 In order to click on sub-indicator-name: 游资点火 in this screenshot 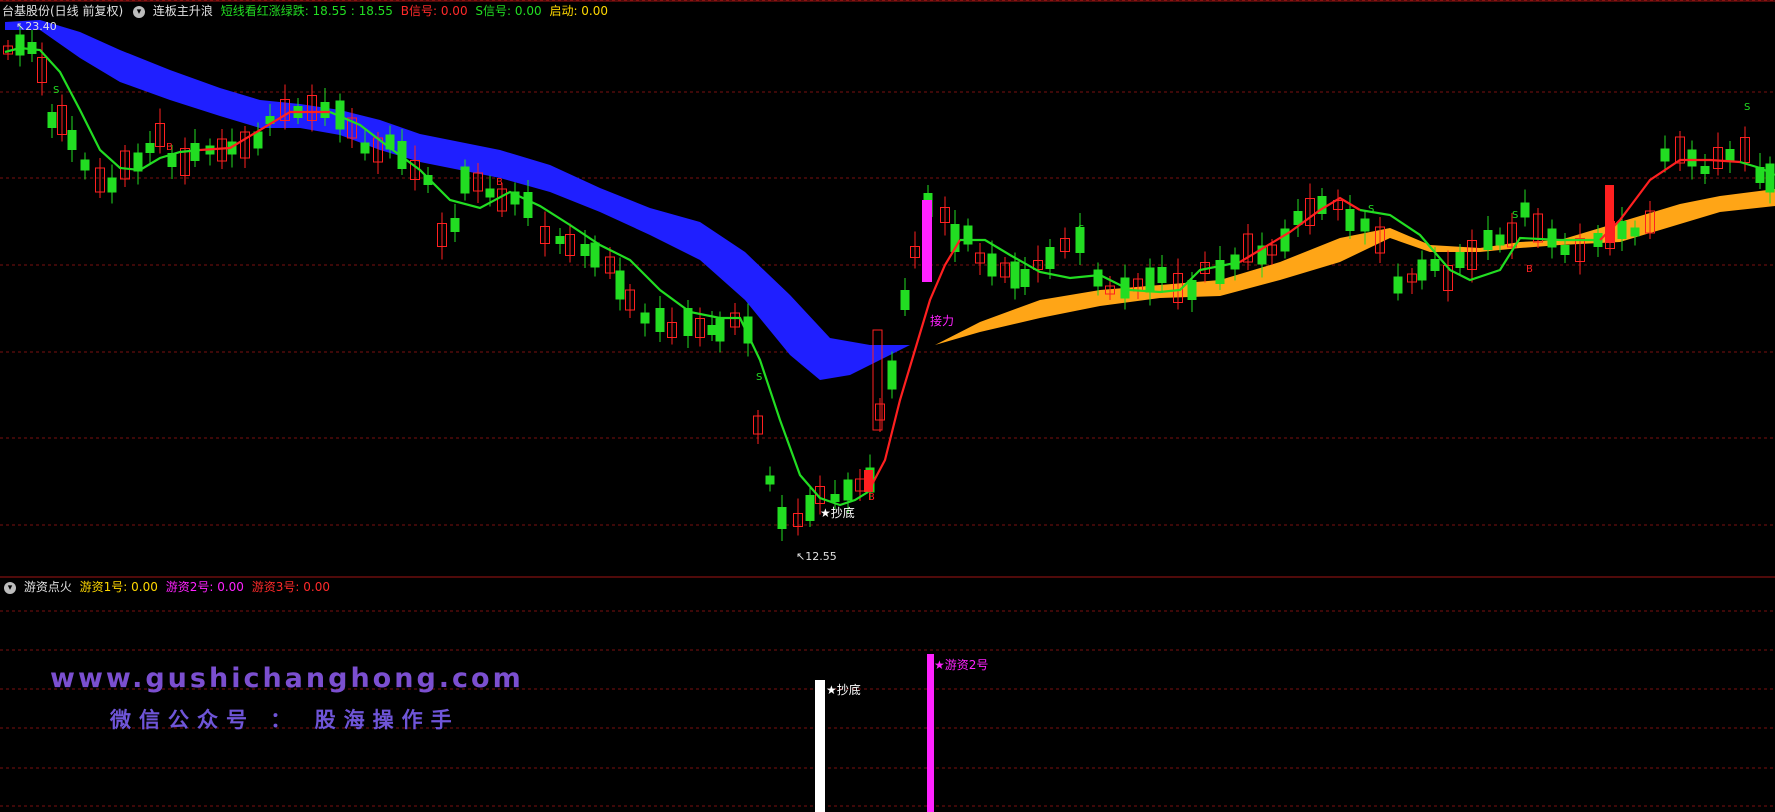, I will do `click(48, 587)`.